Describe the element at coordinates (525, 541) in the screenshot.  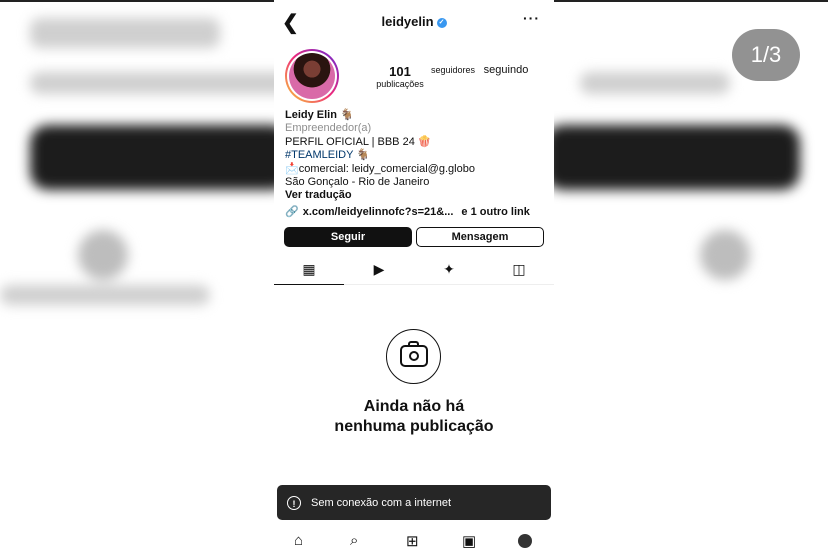
I see `profile-avatar` at that location.